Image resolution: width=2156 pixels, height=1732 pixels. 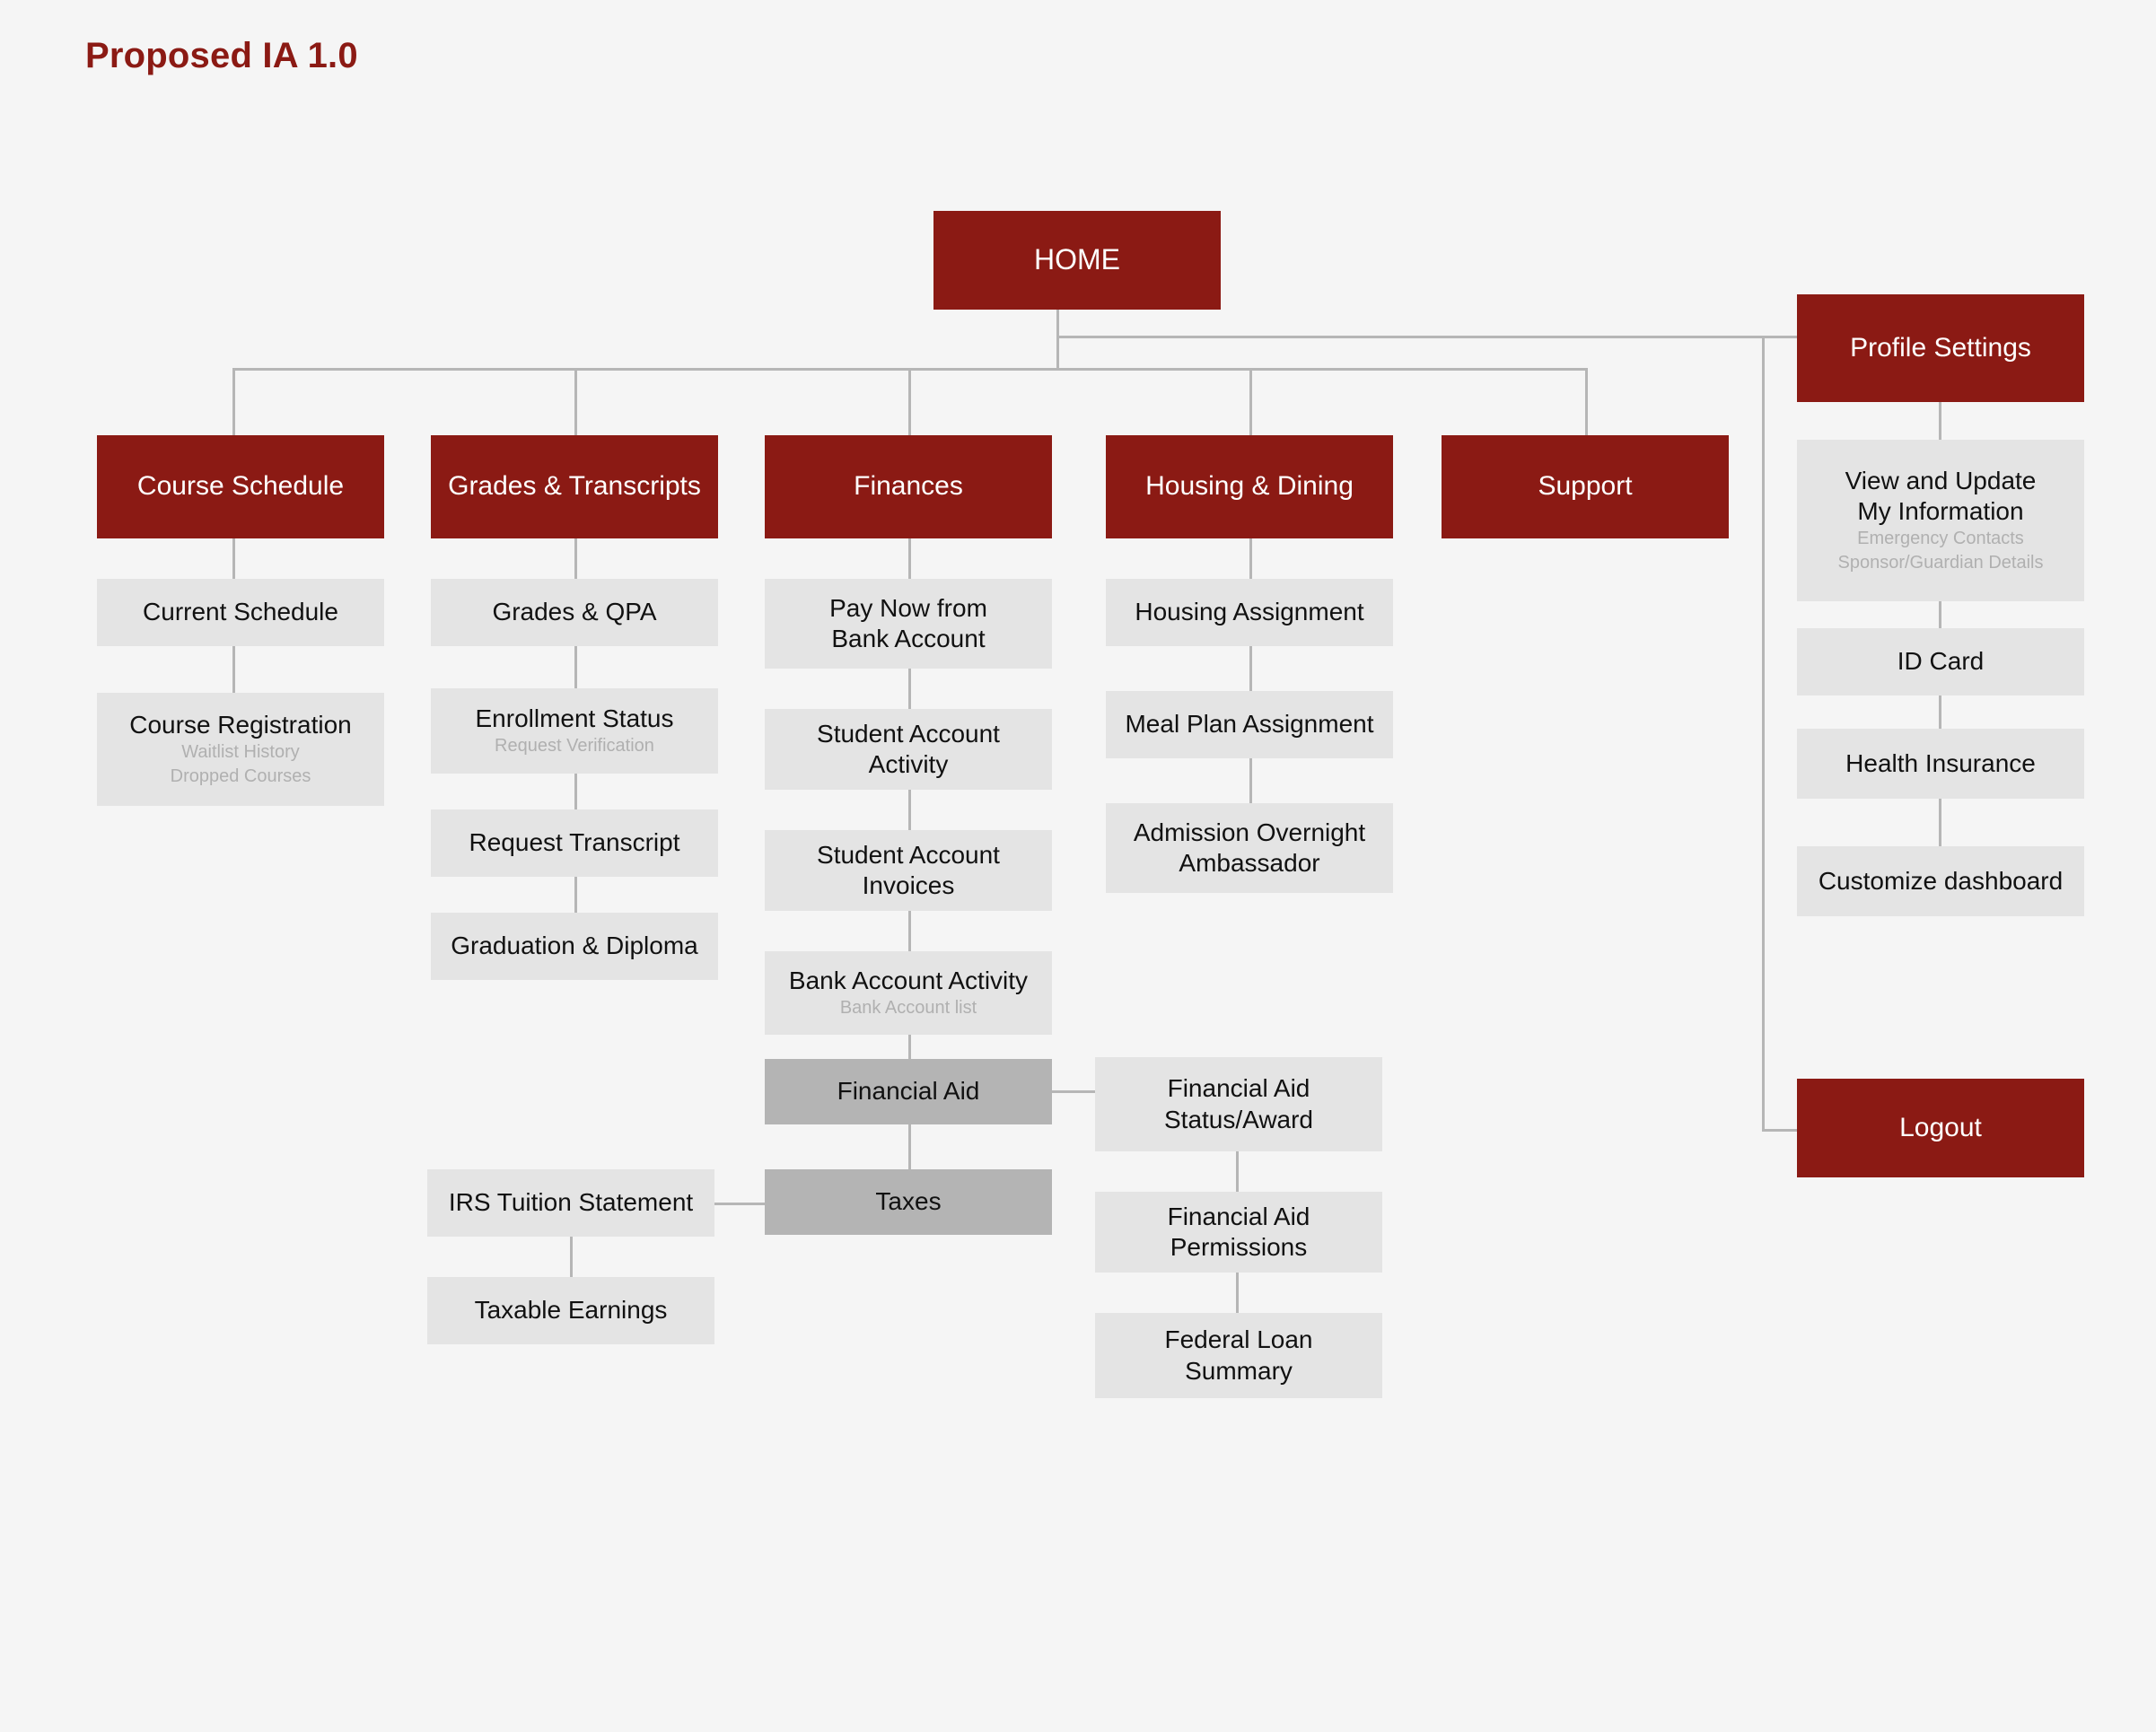 What do you see at coordinates (1239, 1247) in the screenshot?
I see `node-fa-permissions-line2: Permissions` at bounding box center [1239, 1247].